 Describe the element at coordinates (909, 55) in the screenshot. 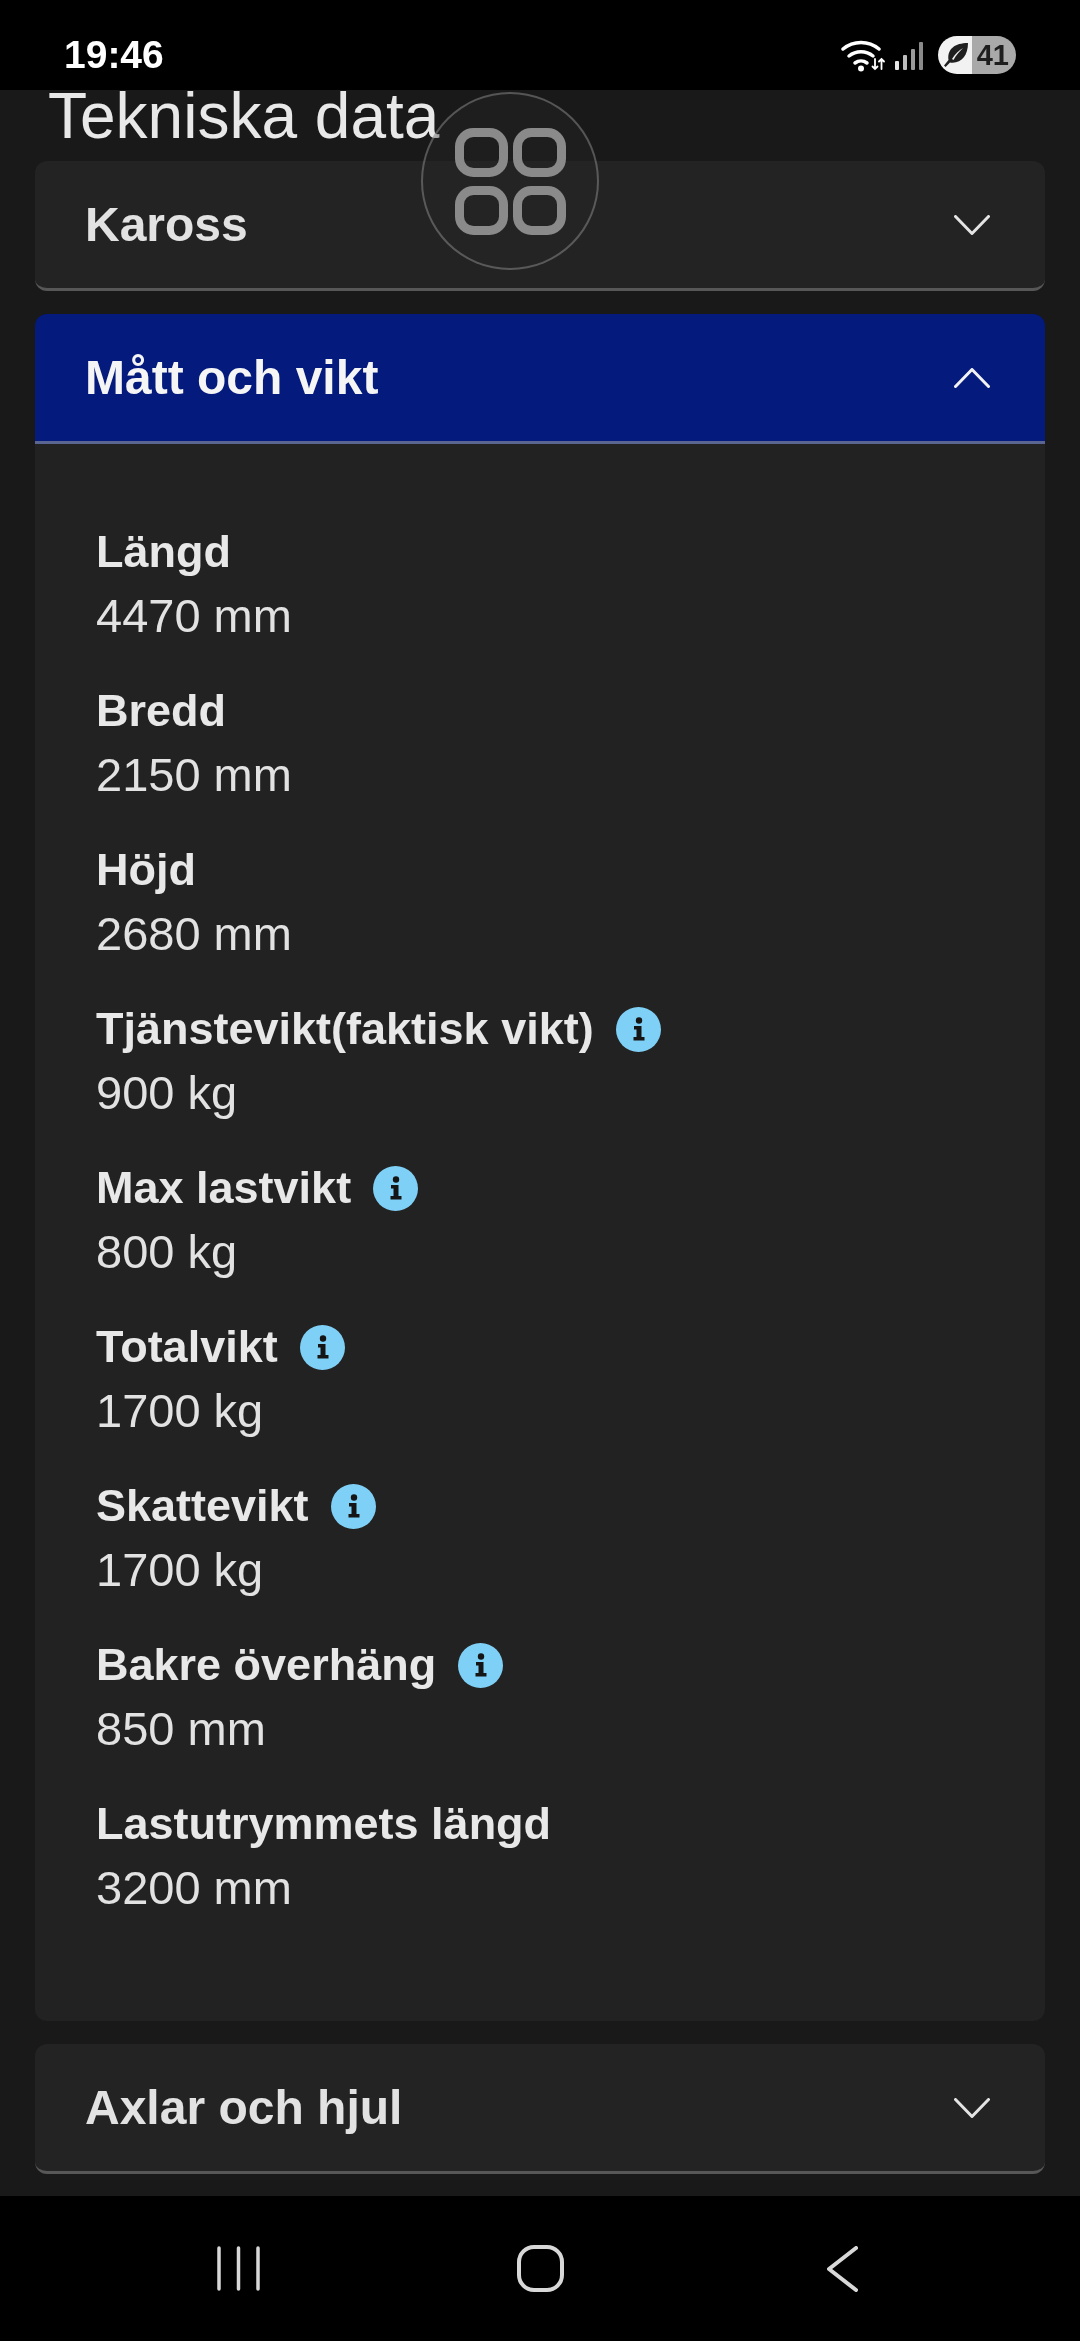

I see `signal-icon` at that location.